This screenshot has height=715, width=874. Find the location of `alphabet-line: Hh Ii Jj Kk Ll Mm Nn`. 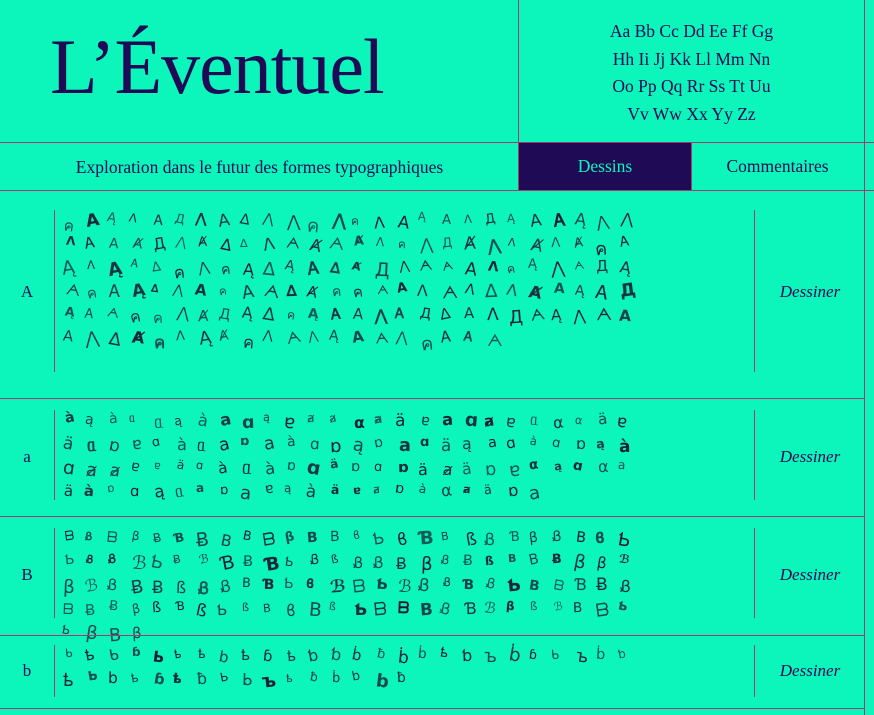

alphabet-line: Hh Ii Jj Kk Ll Mm Nn is located at coordinates (691, 58).